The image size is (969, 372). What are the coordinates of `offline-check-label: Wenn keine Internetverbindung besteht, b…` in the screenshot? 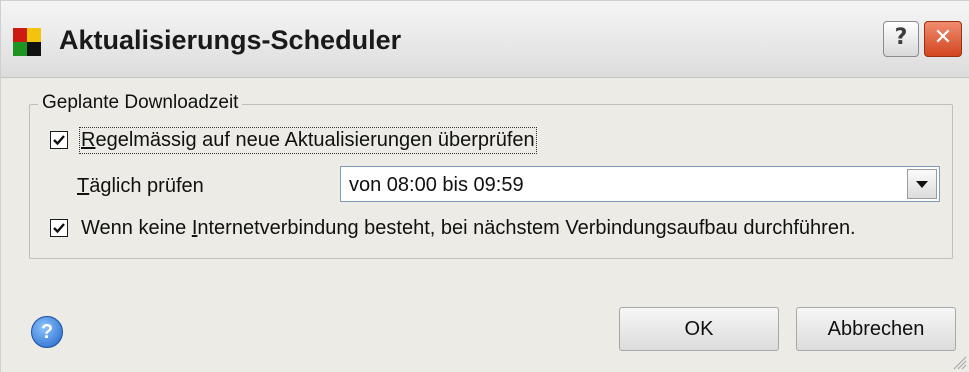 It's located at (468, 228).